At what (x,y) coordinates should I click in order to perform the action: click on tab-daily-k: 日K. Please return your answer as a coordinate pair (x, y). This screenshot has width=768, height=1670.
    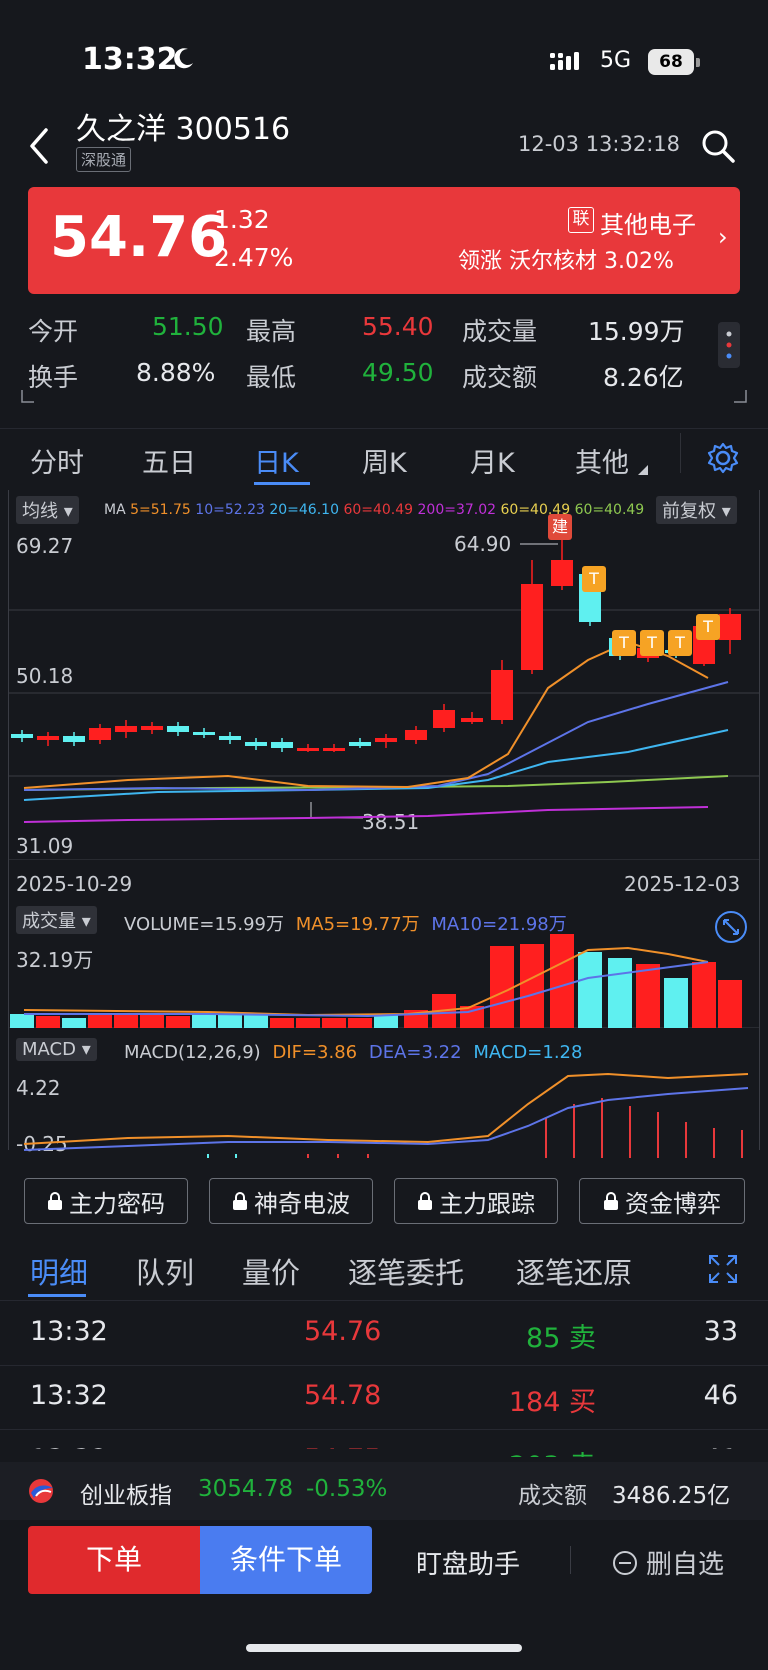
    Looking at the image, I should click on (276, 460).